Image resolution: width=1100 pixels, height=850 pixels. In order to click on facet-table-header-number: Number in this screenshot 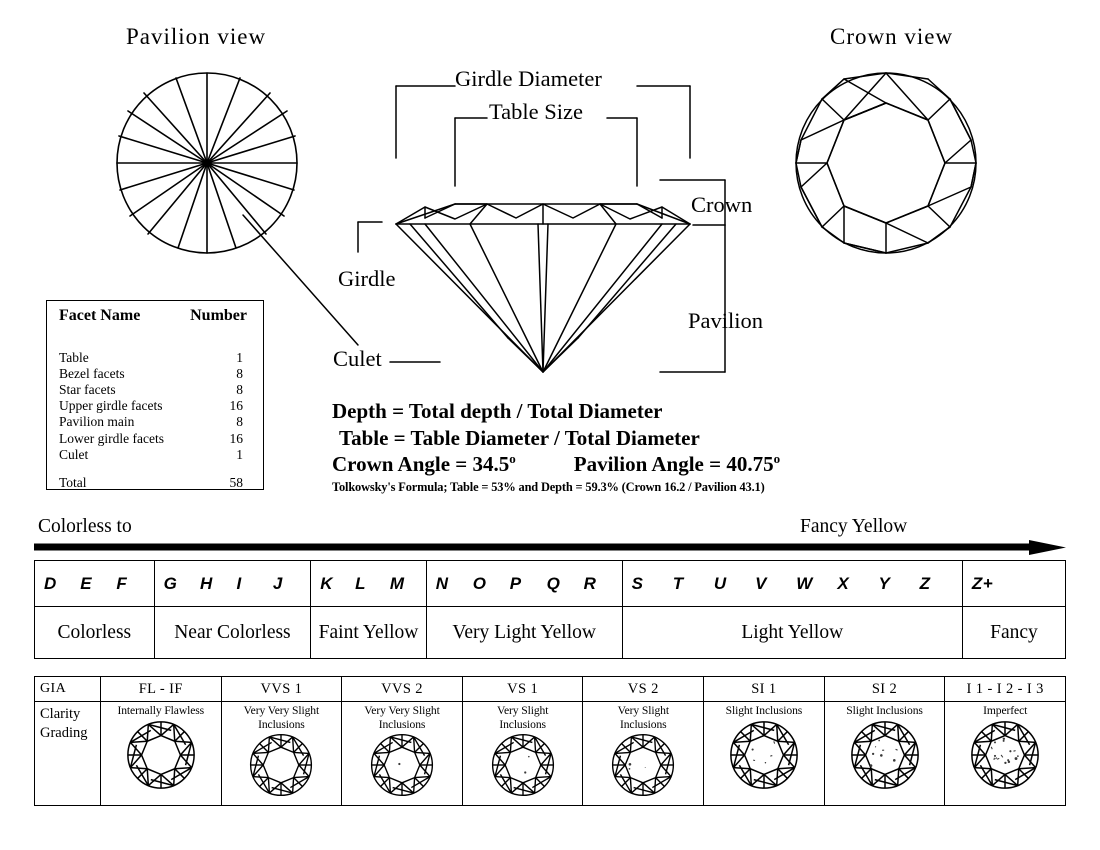, I will do `click(218, 315)`.